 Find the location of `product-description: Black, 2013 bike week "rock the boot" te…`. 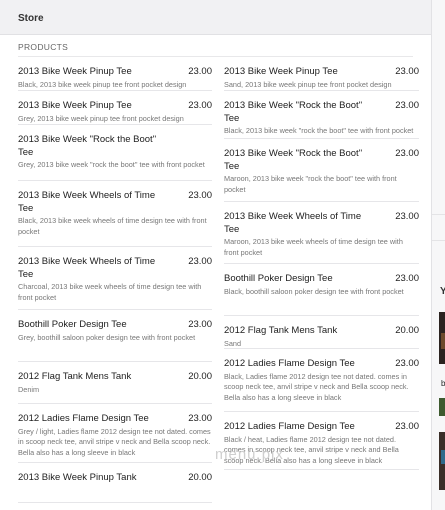

product-description: Black, 2013 bike week "rock the boot" te… is located at coordinates (319, 130).